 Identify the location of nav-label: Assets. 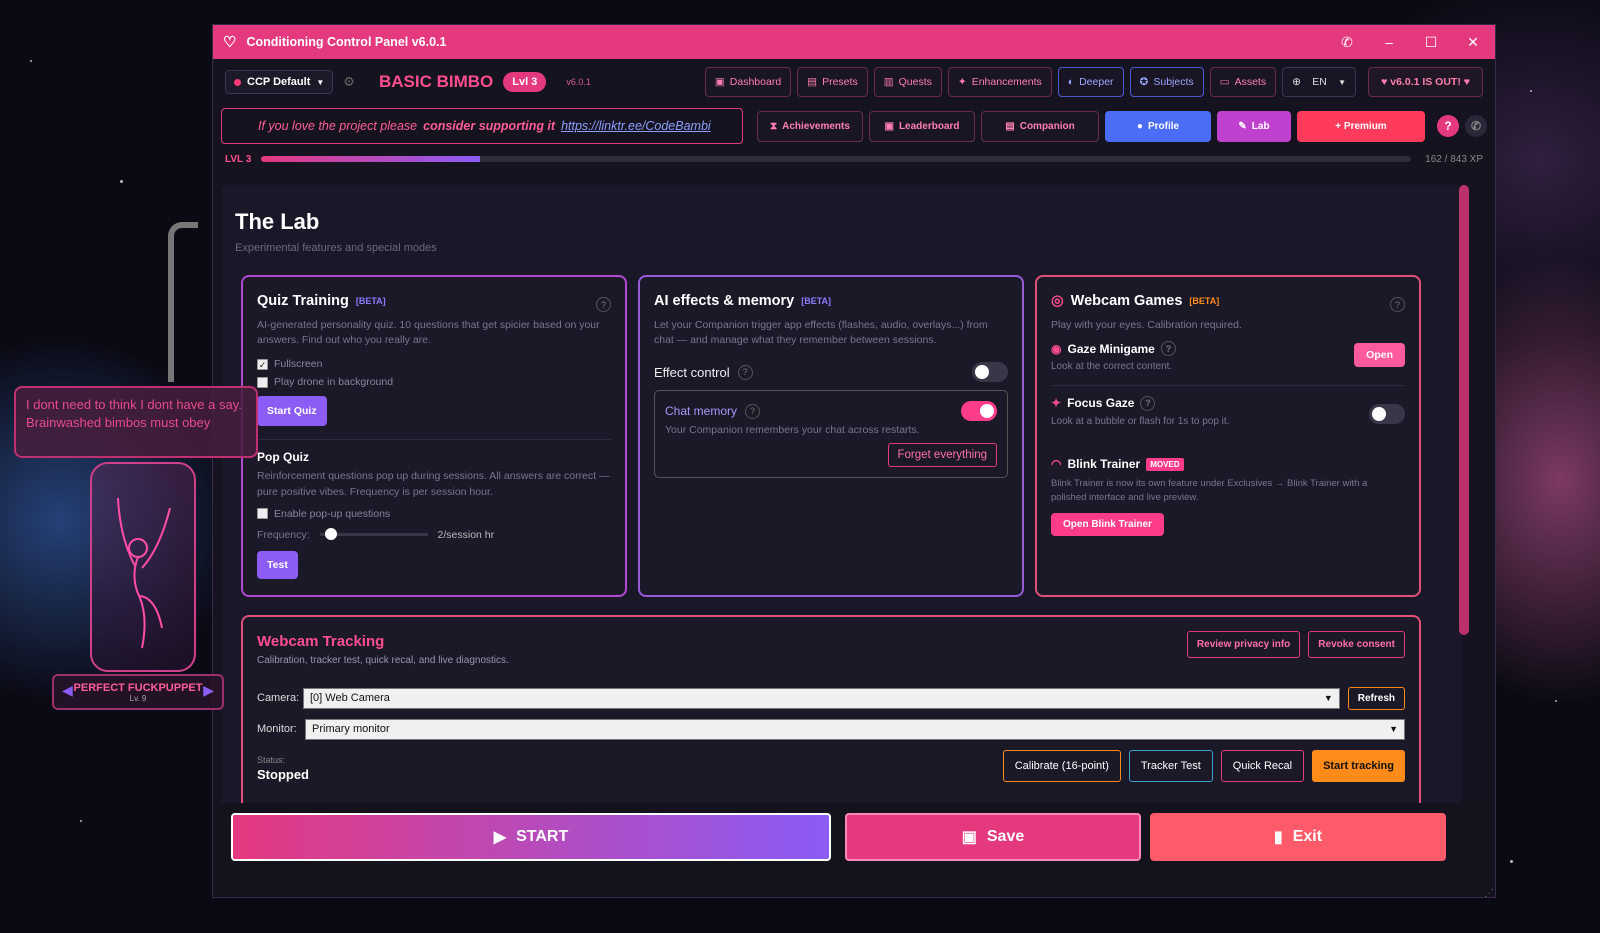
(1250, 82).